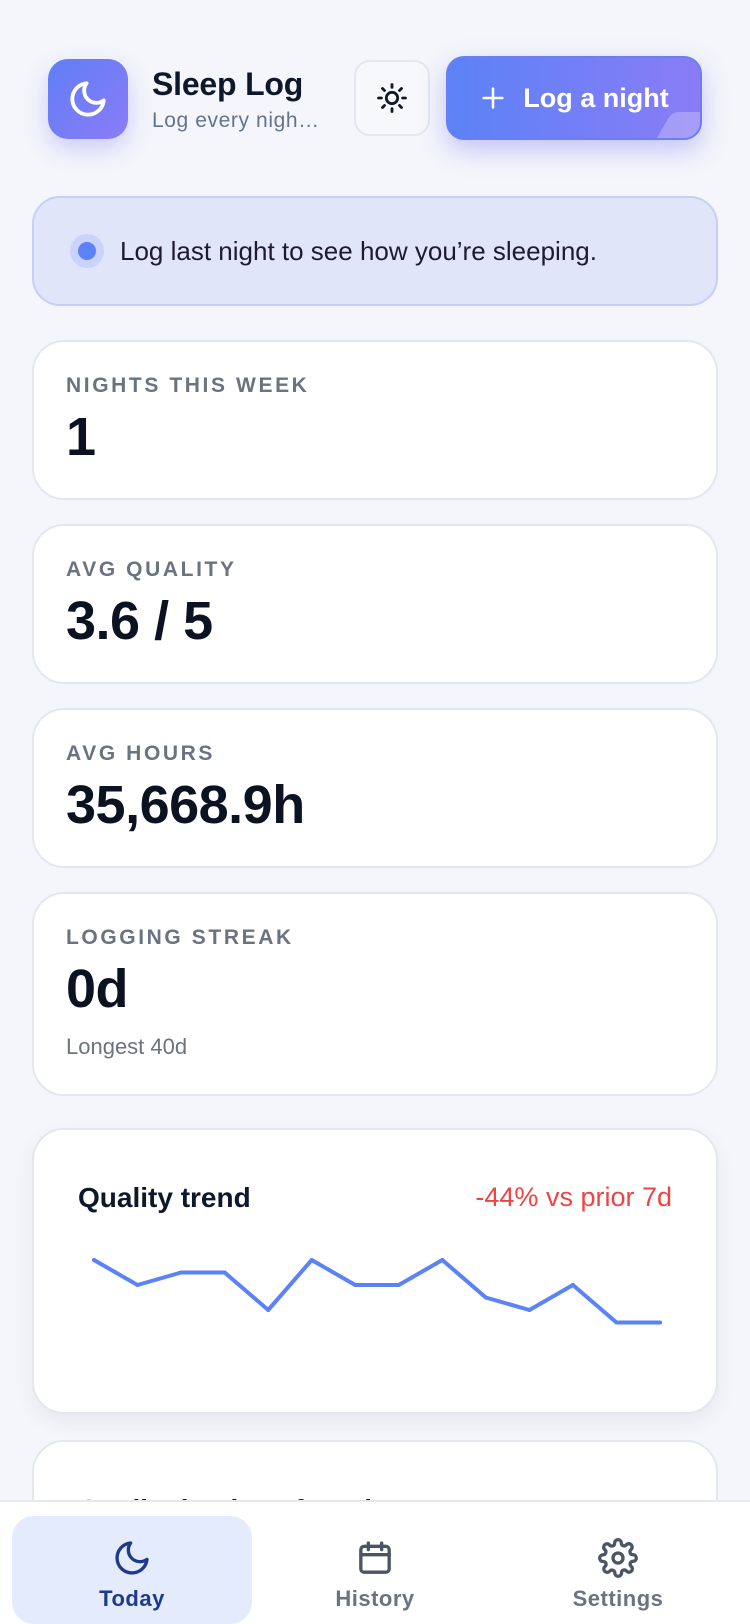 This screenshot has height=1624, width=750. I want to click on nav-tab-settings: Settings, so click(618, 1570).